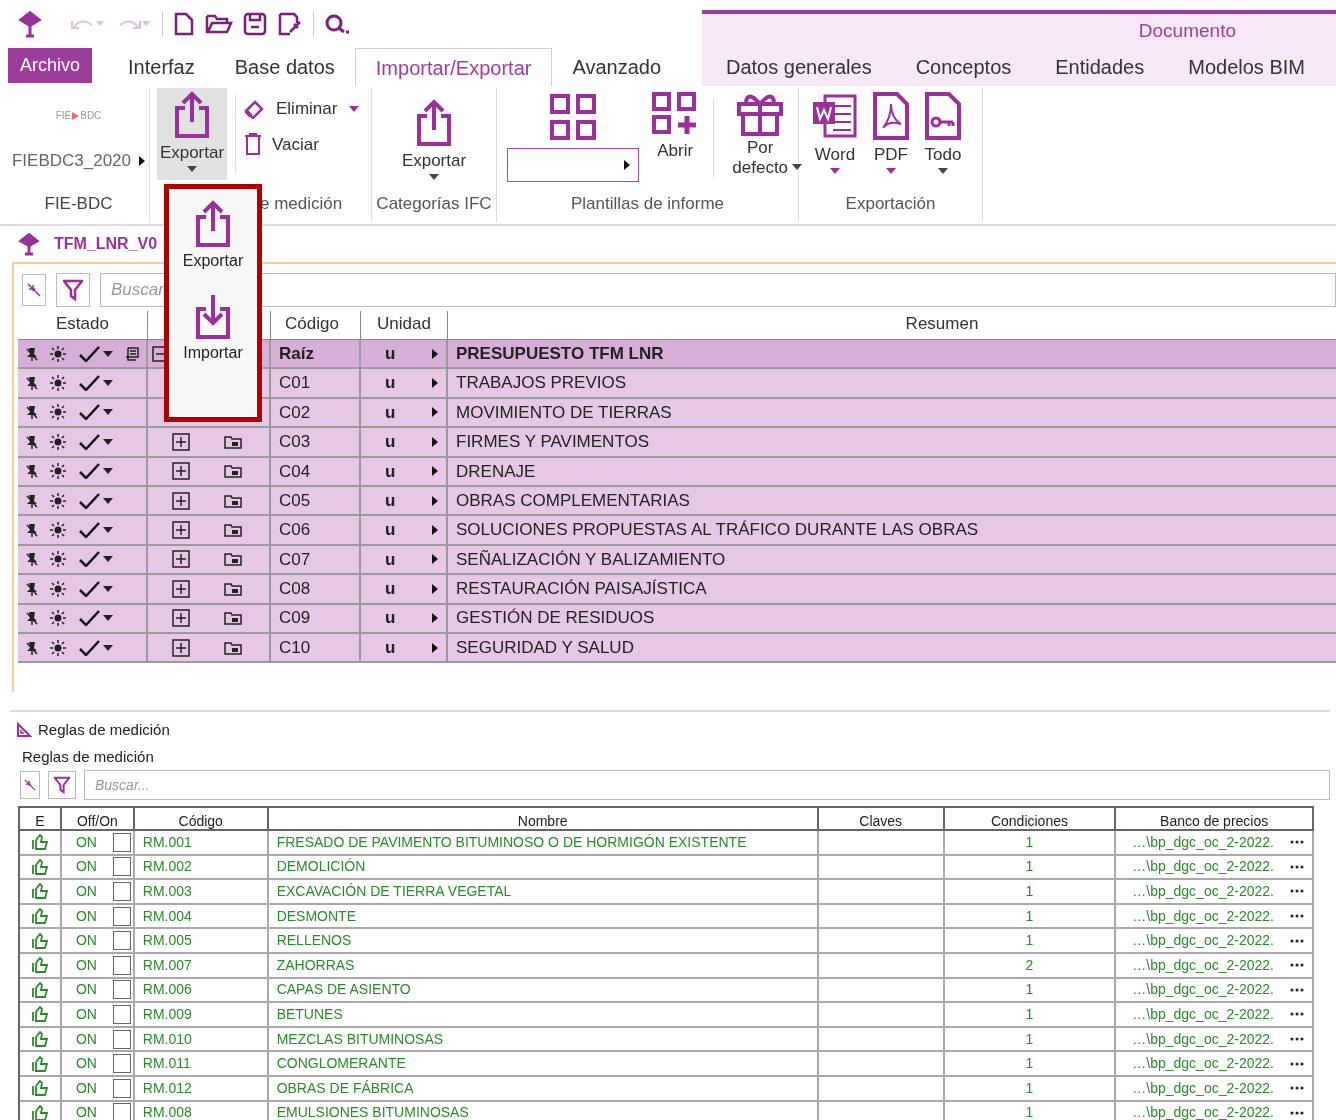 The width and height of the screenshot is (1336, 1120). What do you see at coordinates (573, 500) in the screenshot?
I see `table-cell-text: OBRAS COMPLEMENTARIAS` at bounding box center [573, 500].